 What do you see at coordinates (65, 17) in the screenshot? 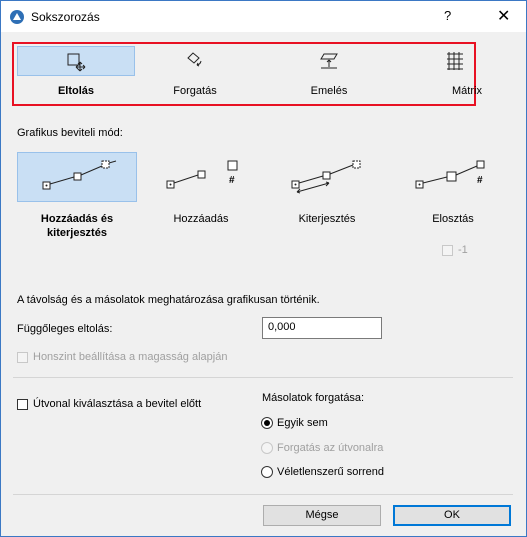
I see `dialog-title: Sokszorozás` at bounding box center [65, 17].